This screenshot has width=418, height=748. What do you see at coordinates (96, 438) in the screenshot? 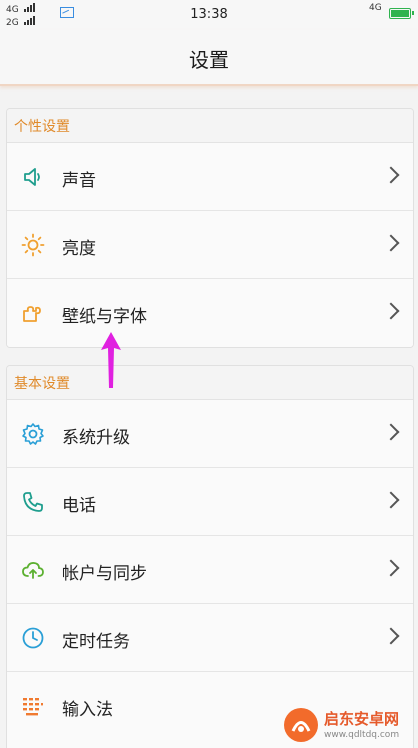
I see `settings-item-label: 系统升级` at bounding box center [96, 438].